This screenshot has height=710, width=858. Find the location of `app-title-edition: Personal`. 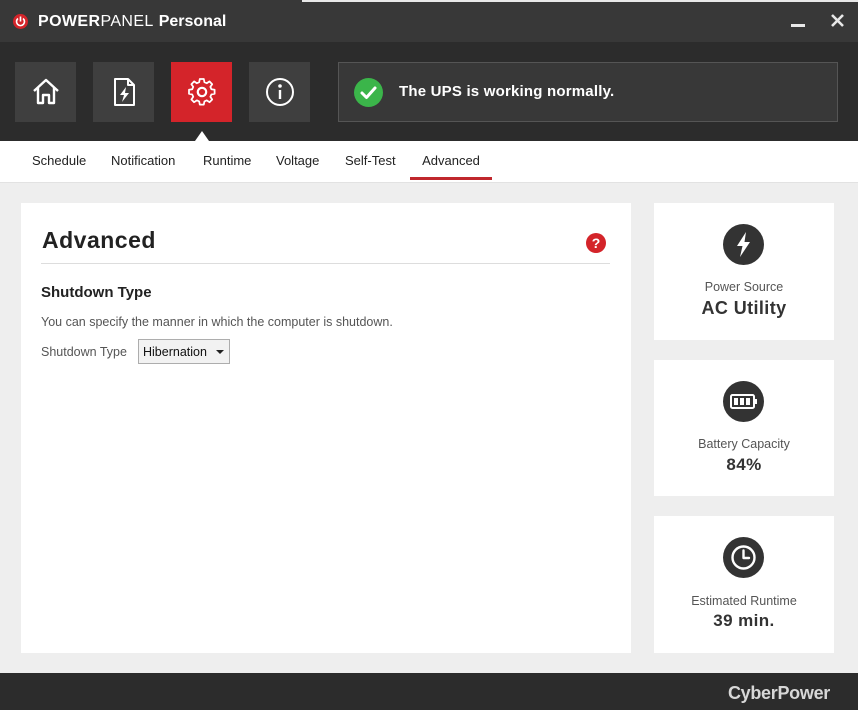

app-title-edition: Personal is located at coordinates (192, 21).